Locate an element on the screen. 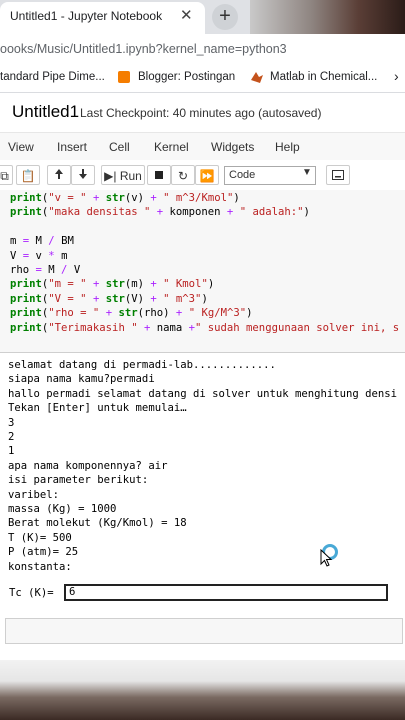 The image size is (405, 720). stop-icon is located at coordinates (159, 175).